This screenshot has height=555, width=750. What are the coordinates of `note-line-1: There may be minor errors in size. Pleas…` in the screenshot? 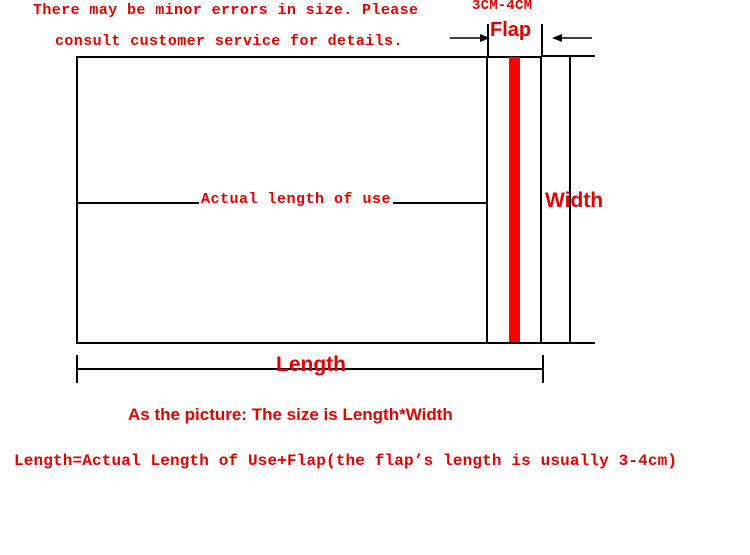 It's located at (226, 10).